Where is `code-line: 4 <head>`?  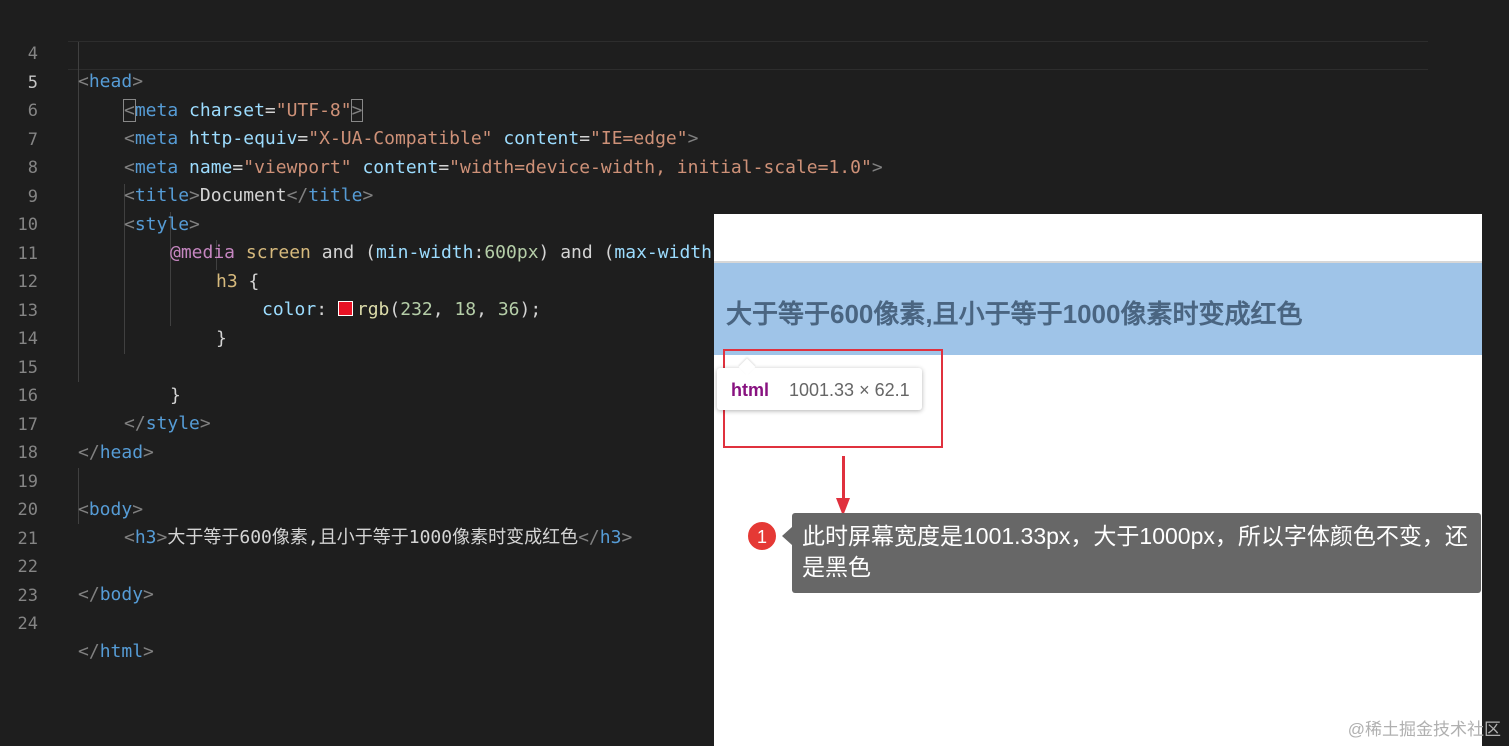
code-line: 4 <head> is located at coordinates (71, 52).